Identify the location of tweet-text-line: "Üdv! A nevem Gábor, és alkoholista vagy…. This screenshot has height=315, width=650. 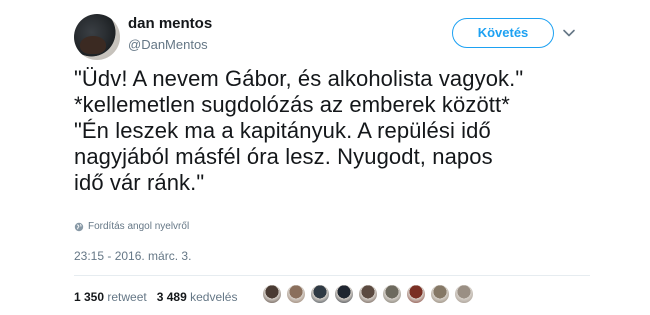
(299, 78).